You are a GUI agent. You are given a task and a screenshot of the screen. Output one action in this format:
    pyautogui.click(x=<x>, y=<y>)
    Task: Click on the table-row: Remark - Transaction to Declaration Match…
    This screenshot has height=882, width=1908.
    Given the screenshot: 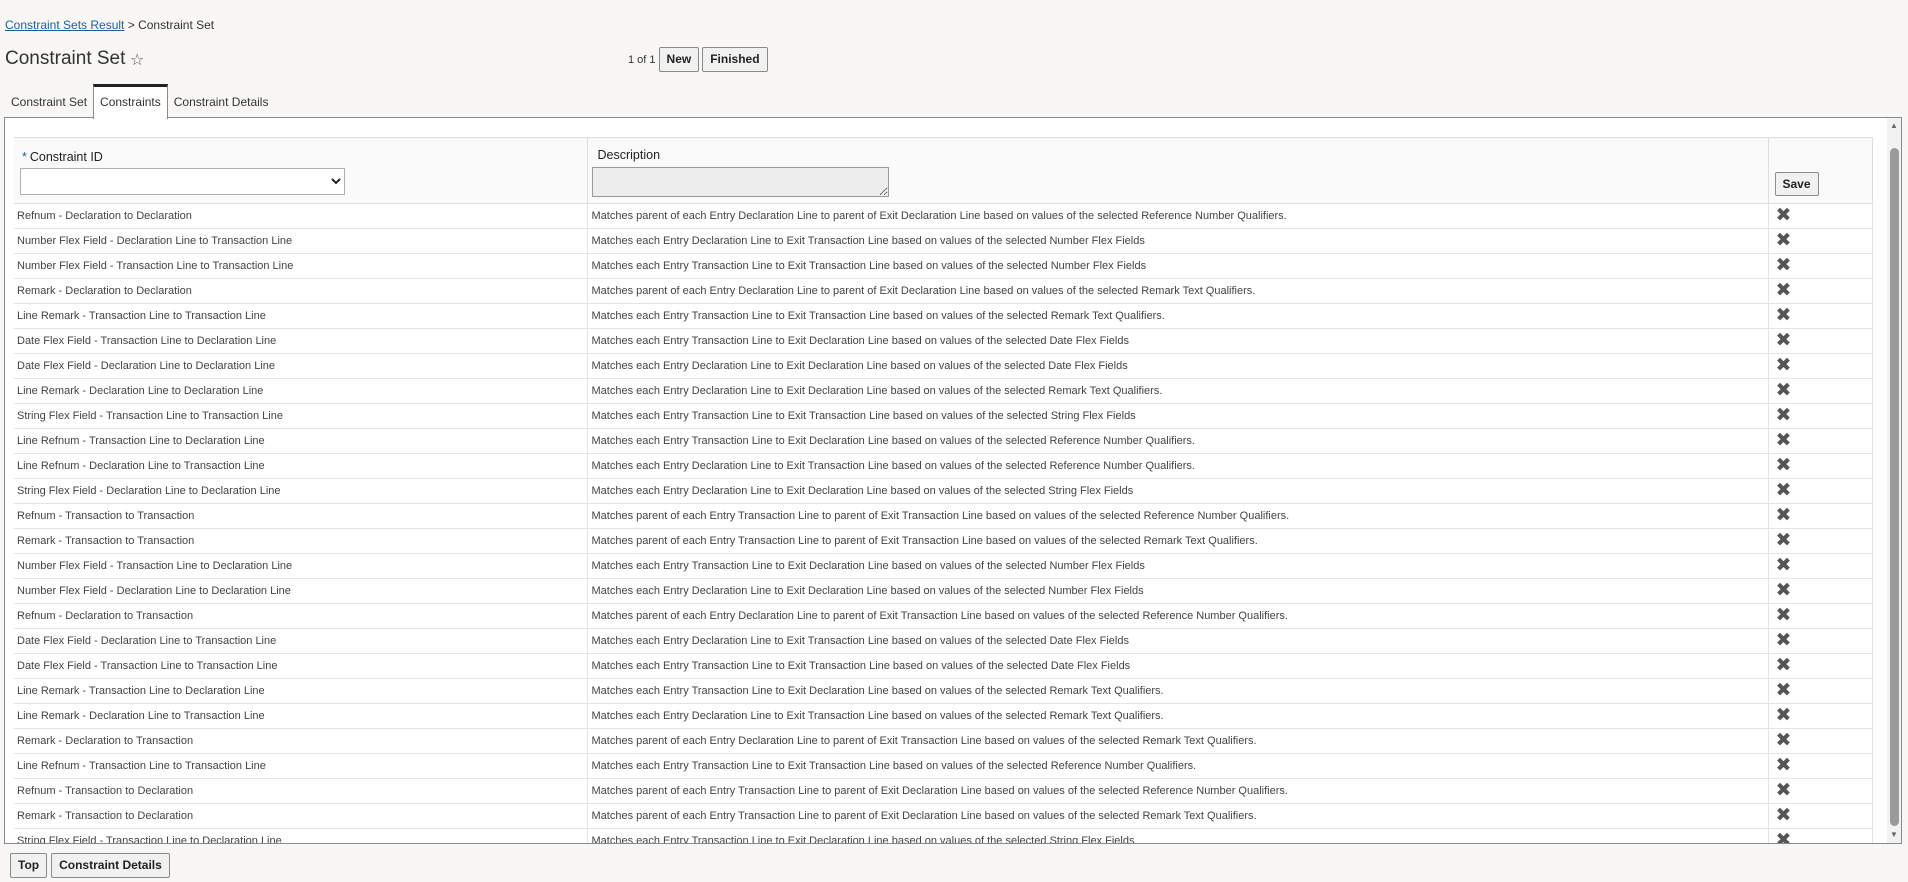 What is the action you would take?
    pyautogui.click(x=943, y=816)
    